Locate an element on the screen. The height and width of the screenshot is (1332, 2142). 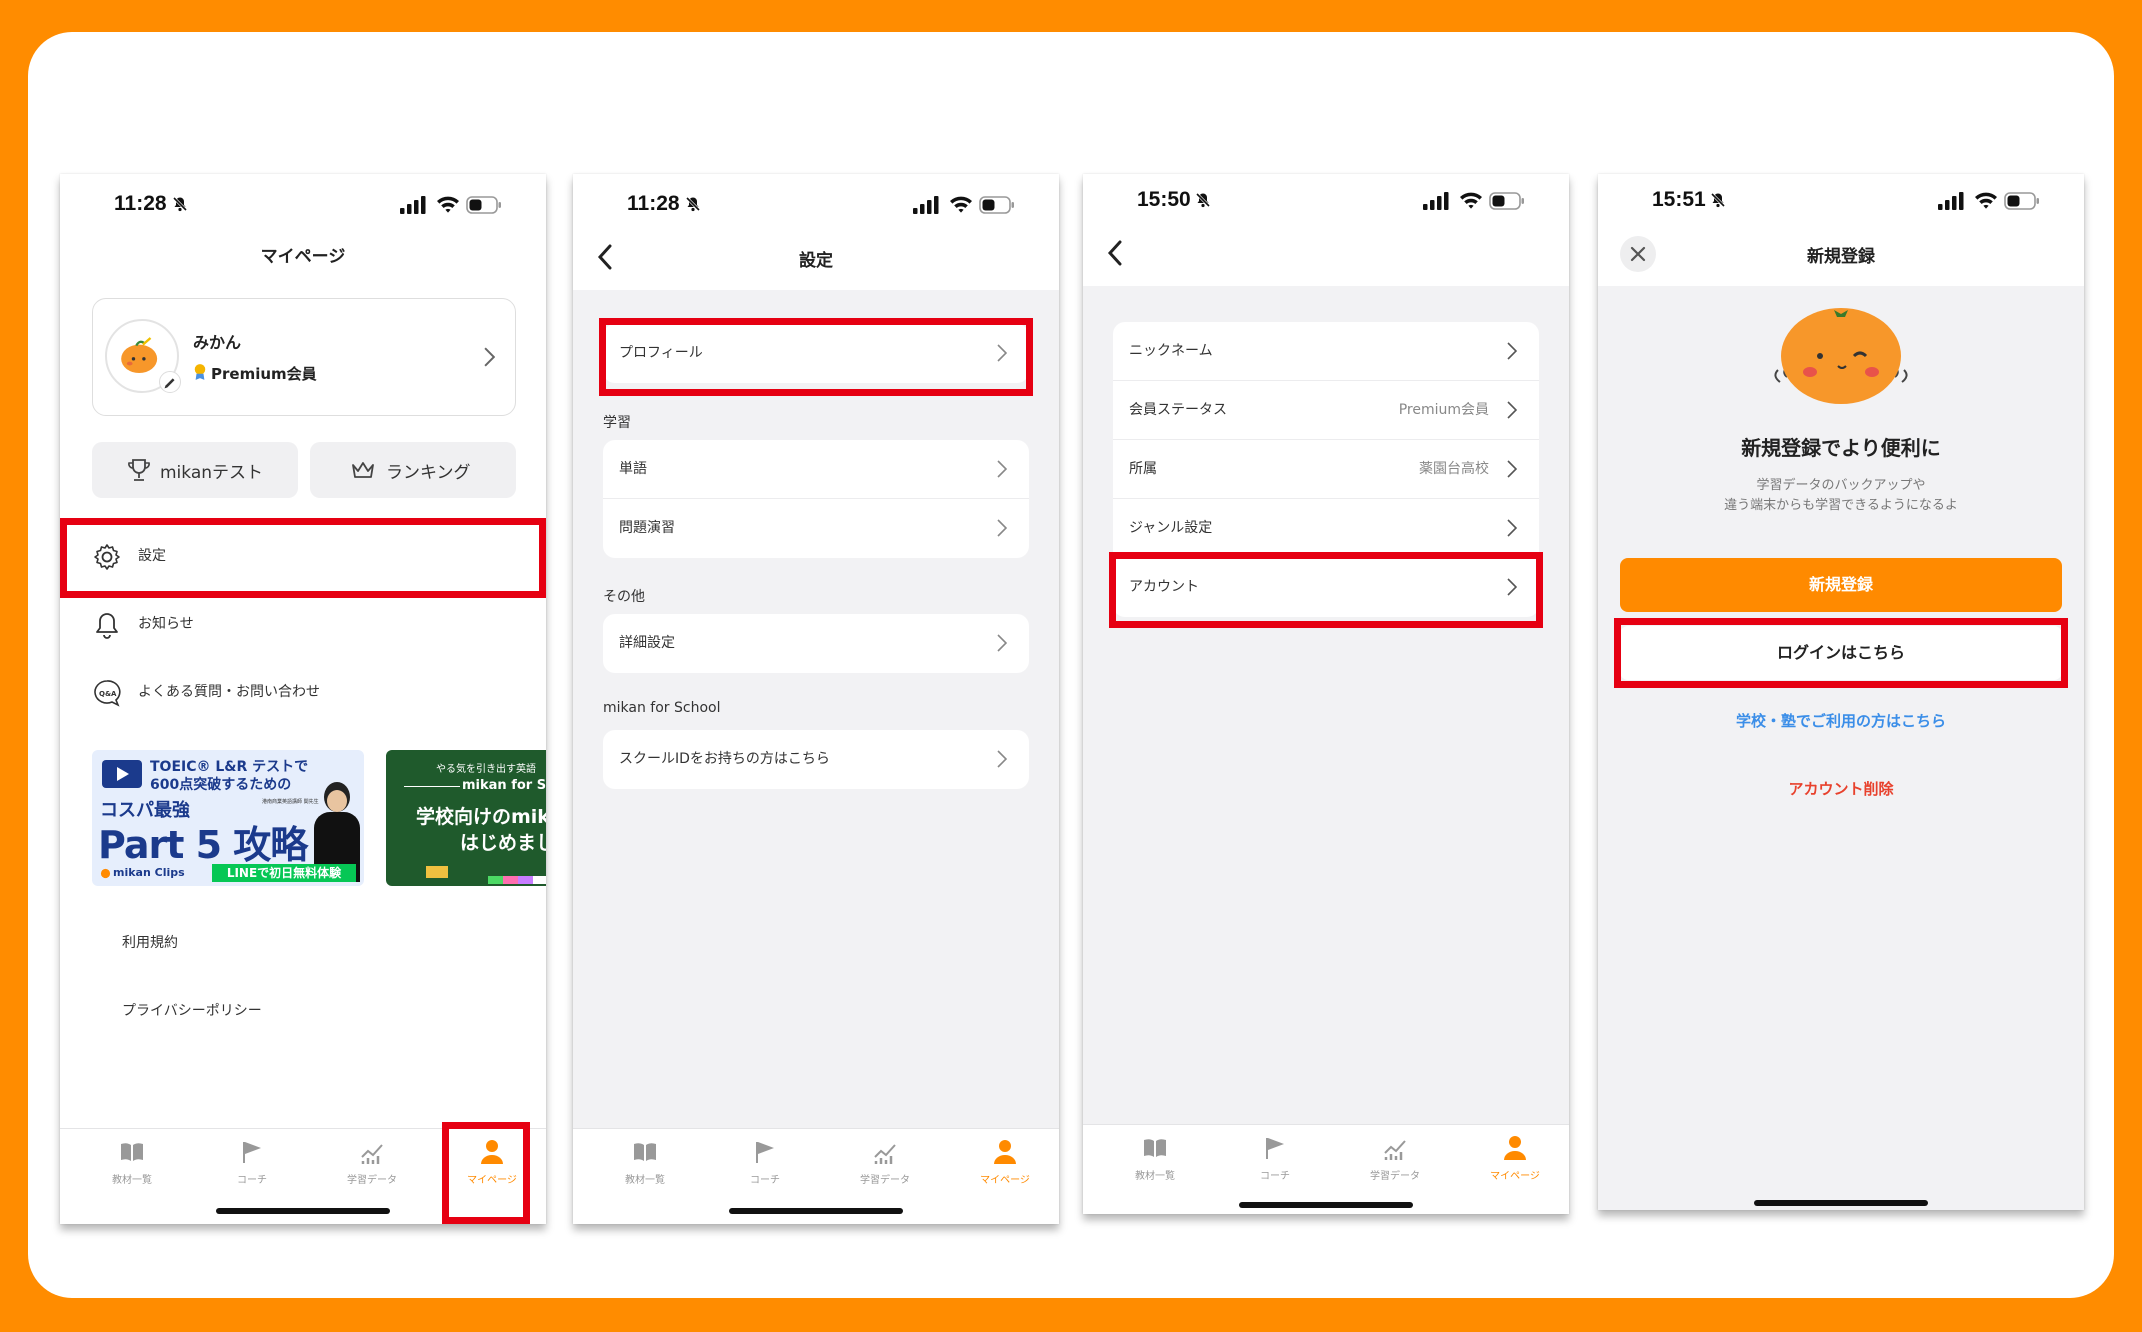
pencil-icon is located at coordinates (169, 383).